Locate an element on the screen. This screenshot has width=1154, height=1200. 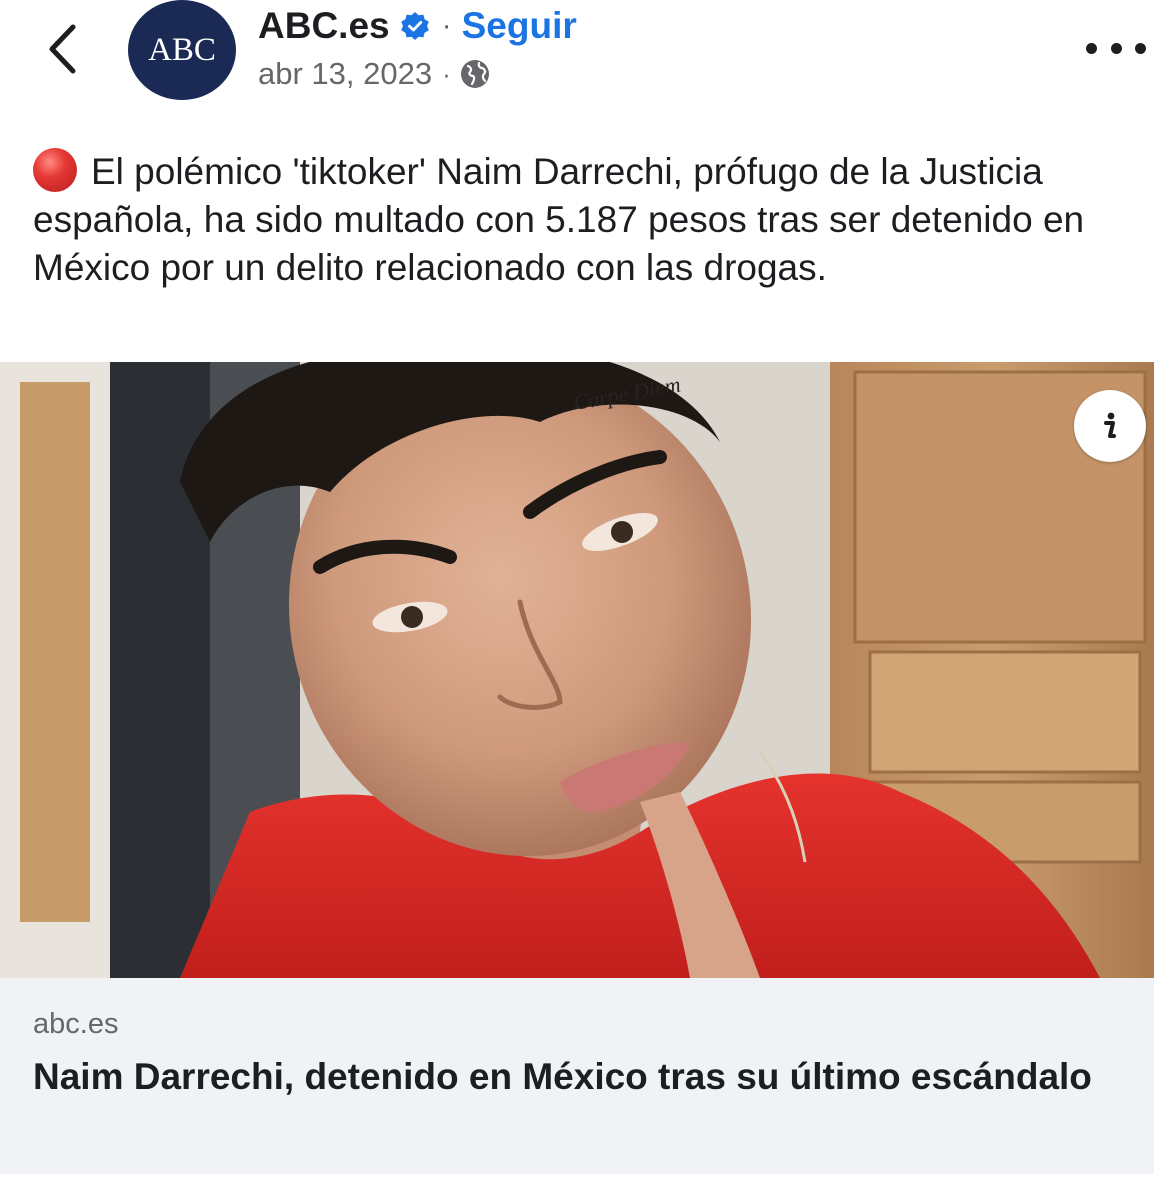
back-button is located at coordinates (62, 49).